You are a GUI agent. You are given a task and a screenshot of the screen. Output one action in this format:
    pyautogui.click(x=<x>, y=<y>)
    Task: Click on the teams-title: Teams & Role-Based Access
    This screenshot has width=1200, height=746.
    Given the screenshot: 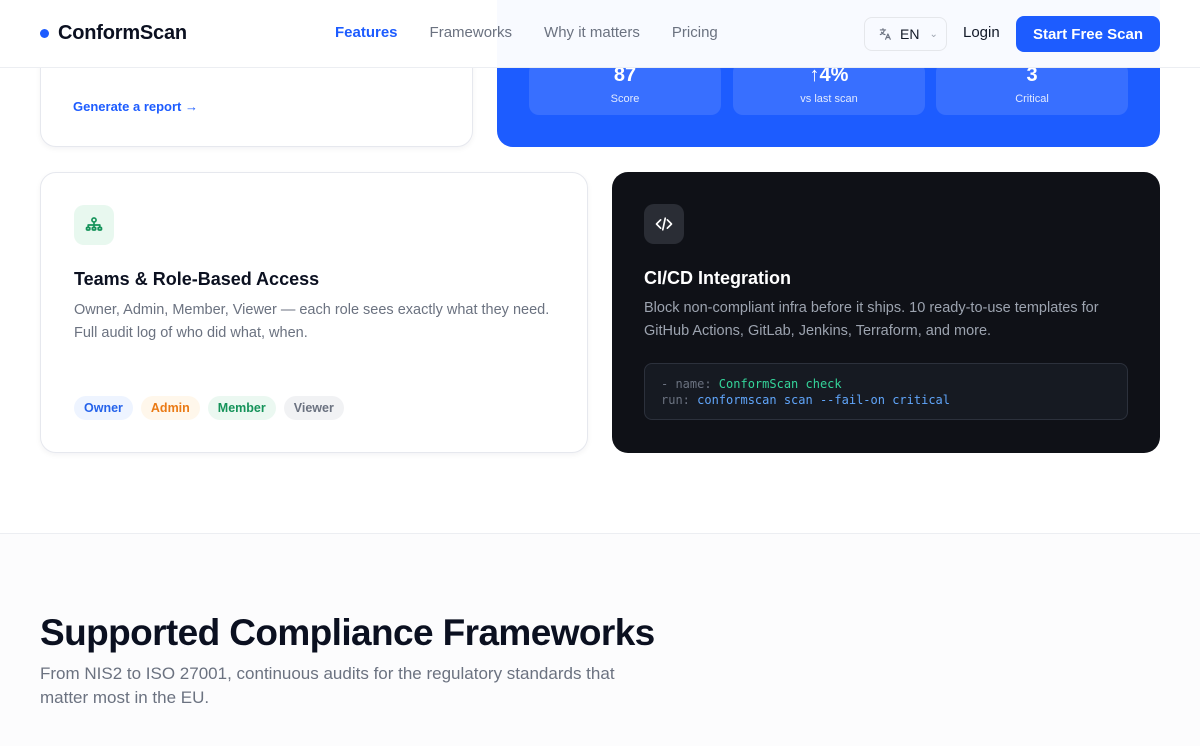 What is the action you would take?
    pyautogui.click(x=197, y=279)
    